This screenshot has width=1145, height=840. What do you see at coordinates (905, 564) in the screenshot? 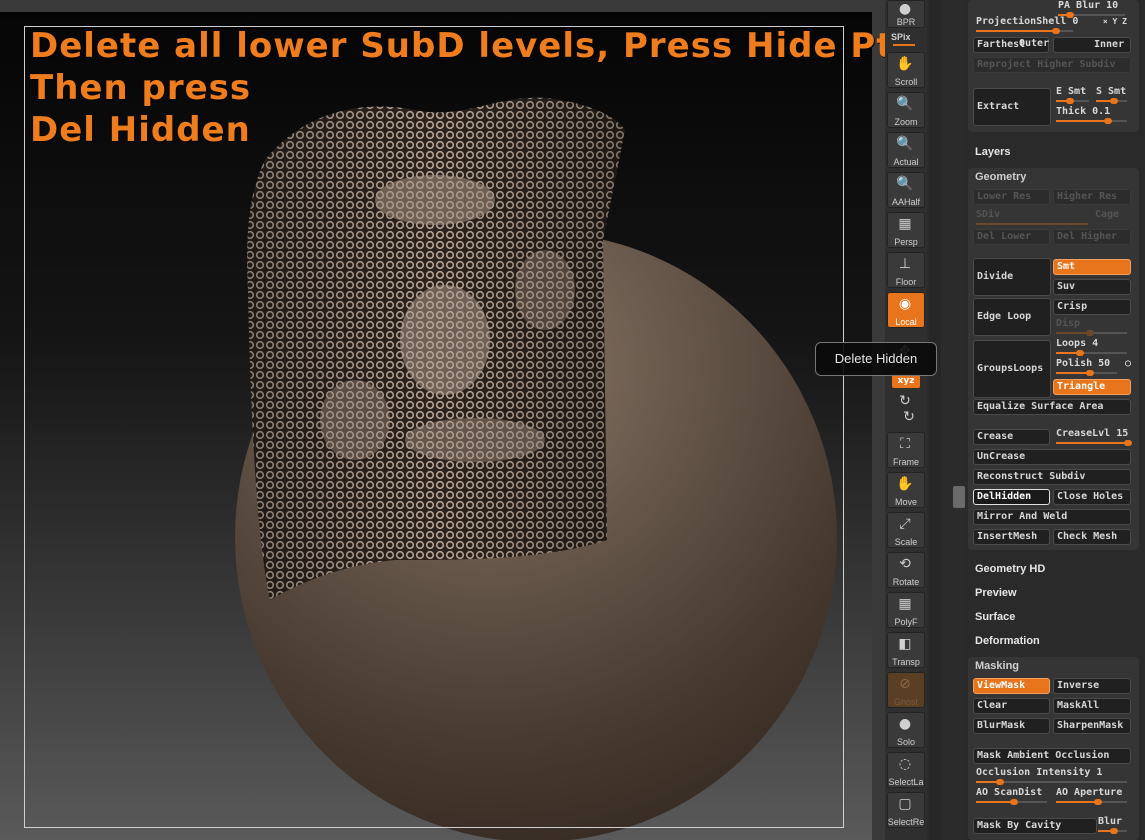
I see `rotate-icon: ⟲` at bounding box center [905, 564].